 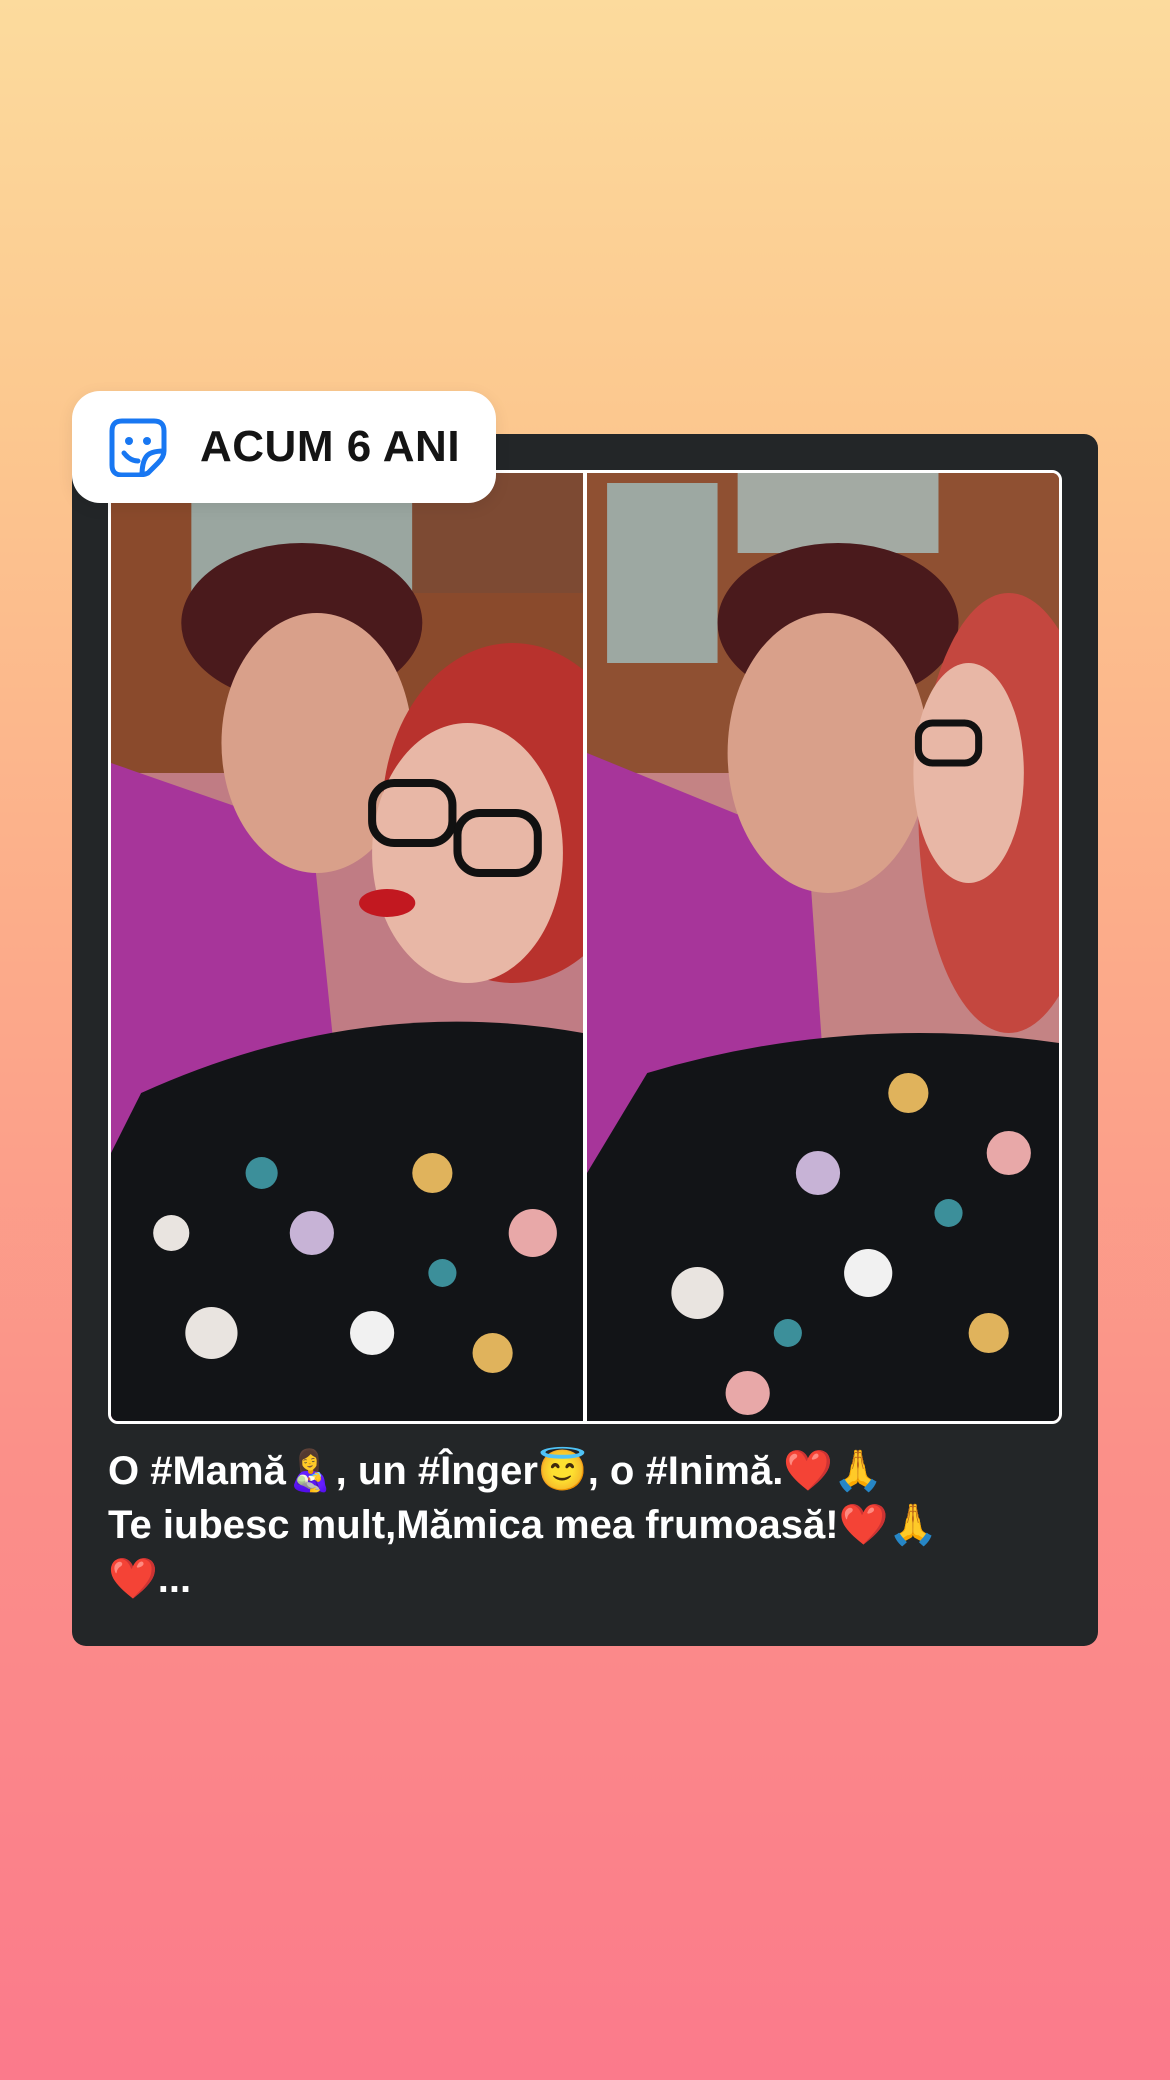 What do you see at coordinates (138, 447) in the screenshot?
I see `sticker-smiley-icon` at bounding box center [138, 447].